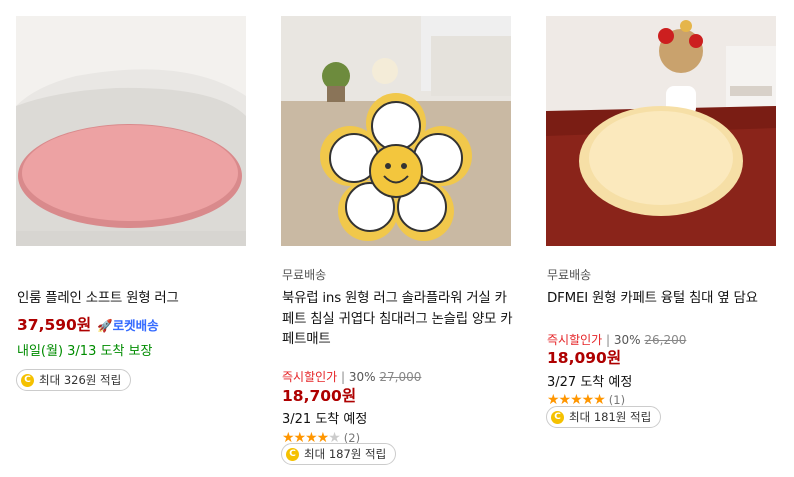  I want to click on discount-row: 즉시할인가 | 30% 27,000, so click(352, 377).